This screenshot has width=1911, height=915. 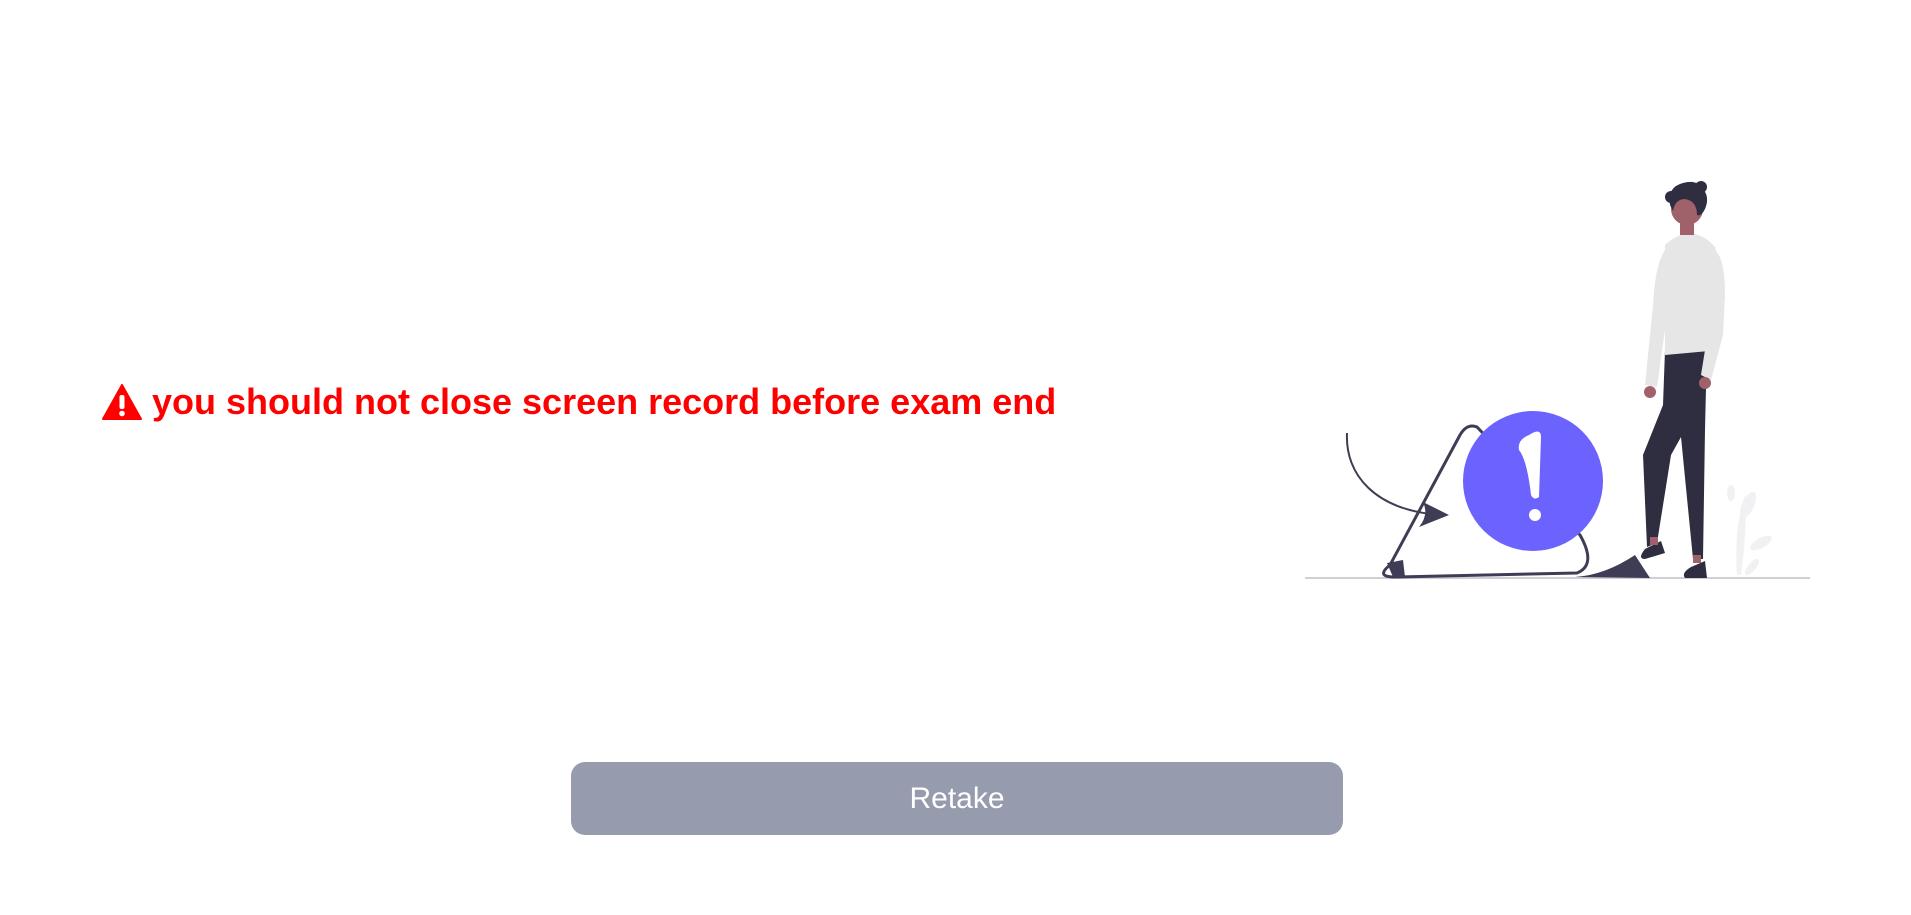 What do you see at coordinates (1557, 380) in the screenshot?
I see `person-alert-illustration` at bounding box center [1557, 380].